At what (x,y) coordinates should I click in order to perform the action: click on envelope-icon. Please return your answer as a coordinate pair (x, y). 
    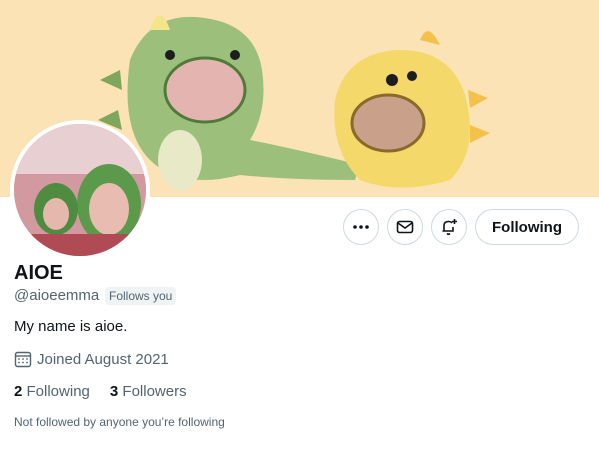
    Looking at the image, I should click on (405, 227).